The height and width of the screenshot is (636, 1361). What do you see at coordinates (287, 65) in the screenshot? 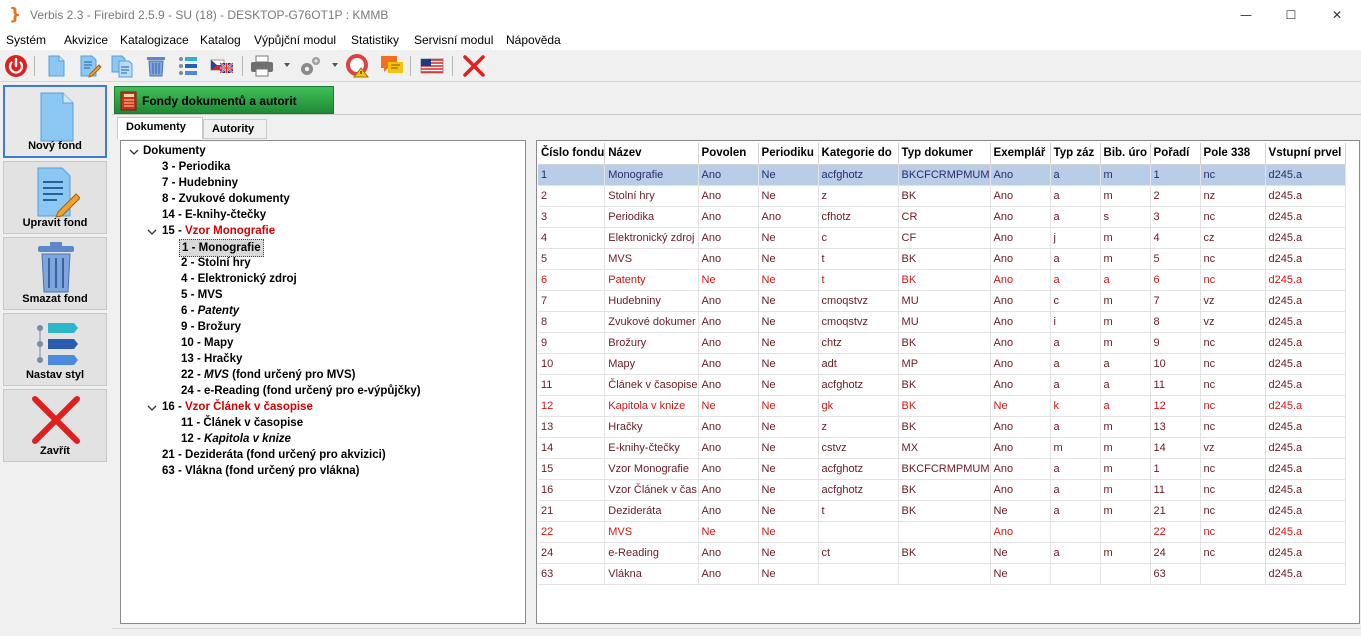
I see `printer-dropdown-icon` at bounding box center [287, 65].